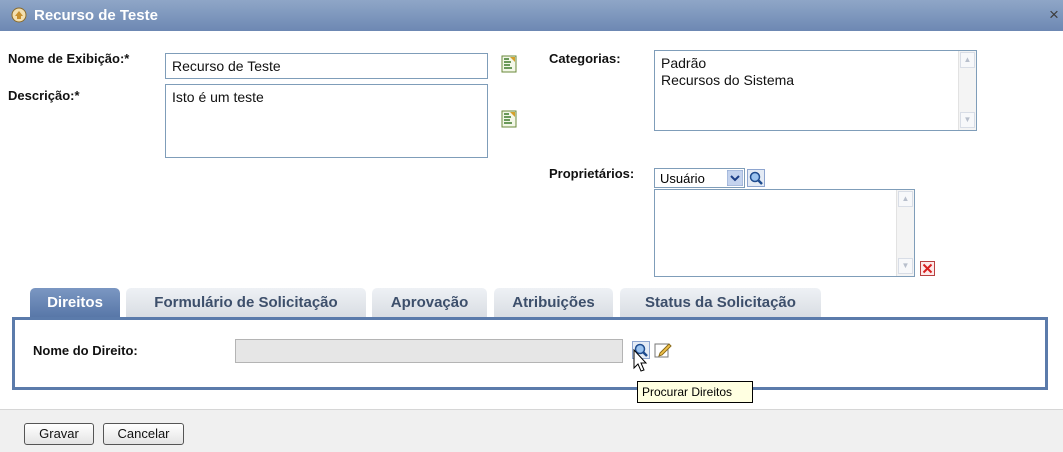 The width and height of the screenshot is (1063, 452). What do you see at coordinates (784, 233) in the screenshot?
I see `owners-list: ▲ ▼` at bounding box center [784, 233].